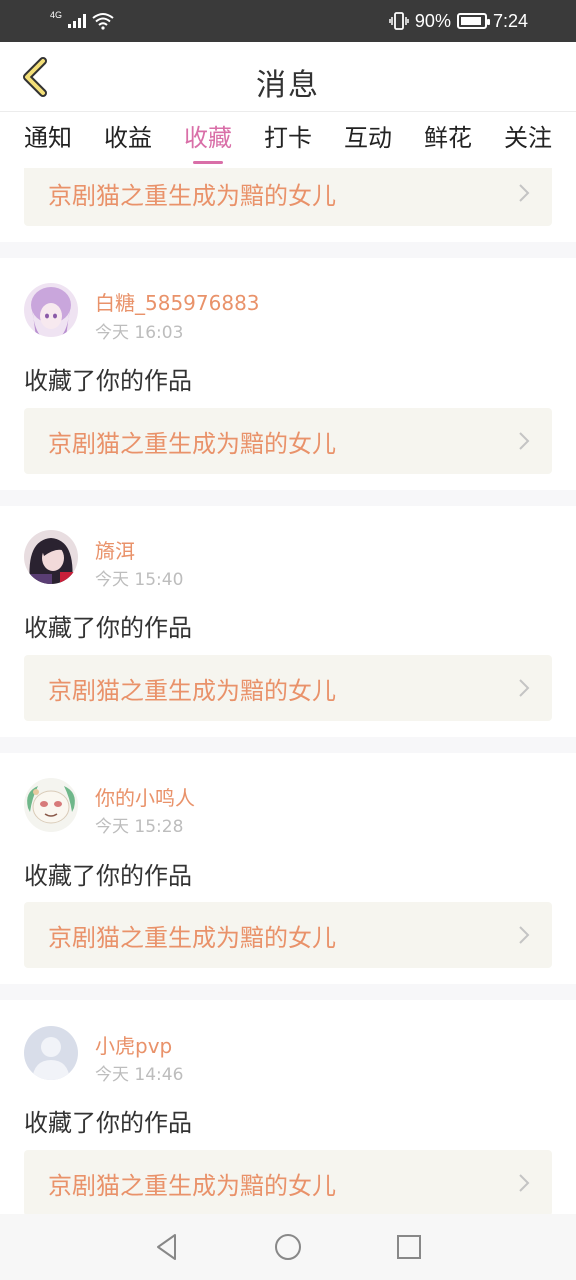  Describe the element at coordinates (103, 21) in the screenshot. I see `wifi-icon` at that location.